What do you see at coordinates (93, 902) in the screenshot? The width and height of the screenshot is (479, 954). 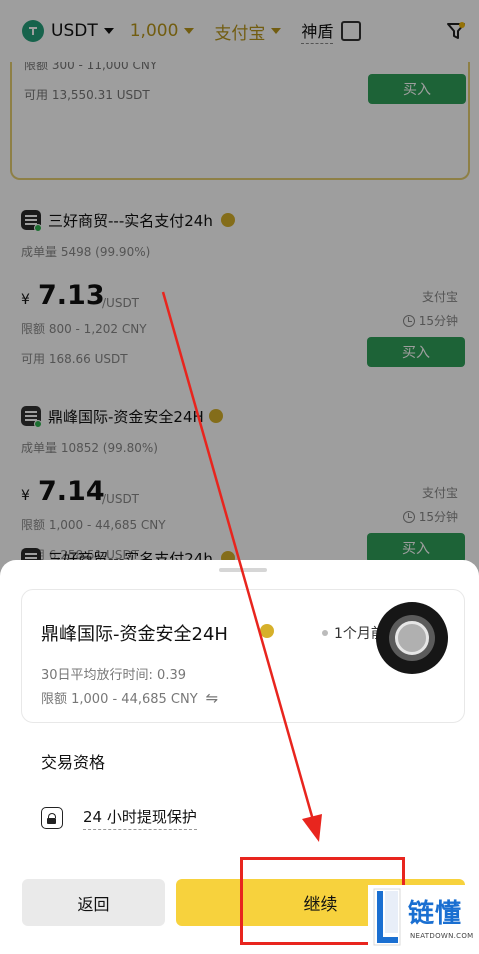 I see `back-button: 返回` at bounding box center [93, 902].